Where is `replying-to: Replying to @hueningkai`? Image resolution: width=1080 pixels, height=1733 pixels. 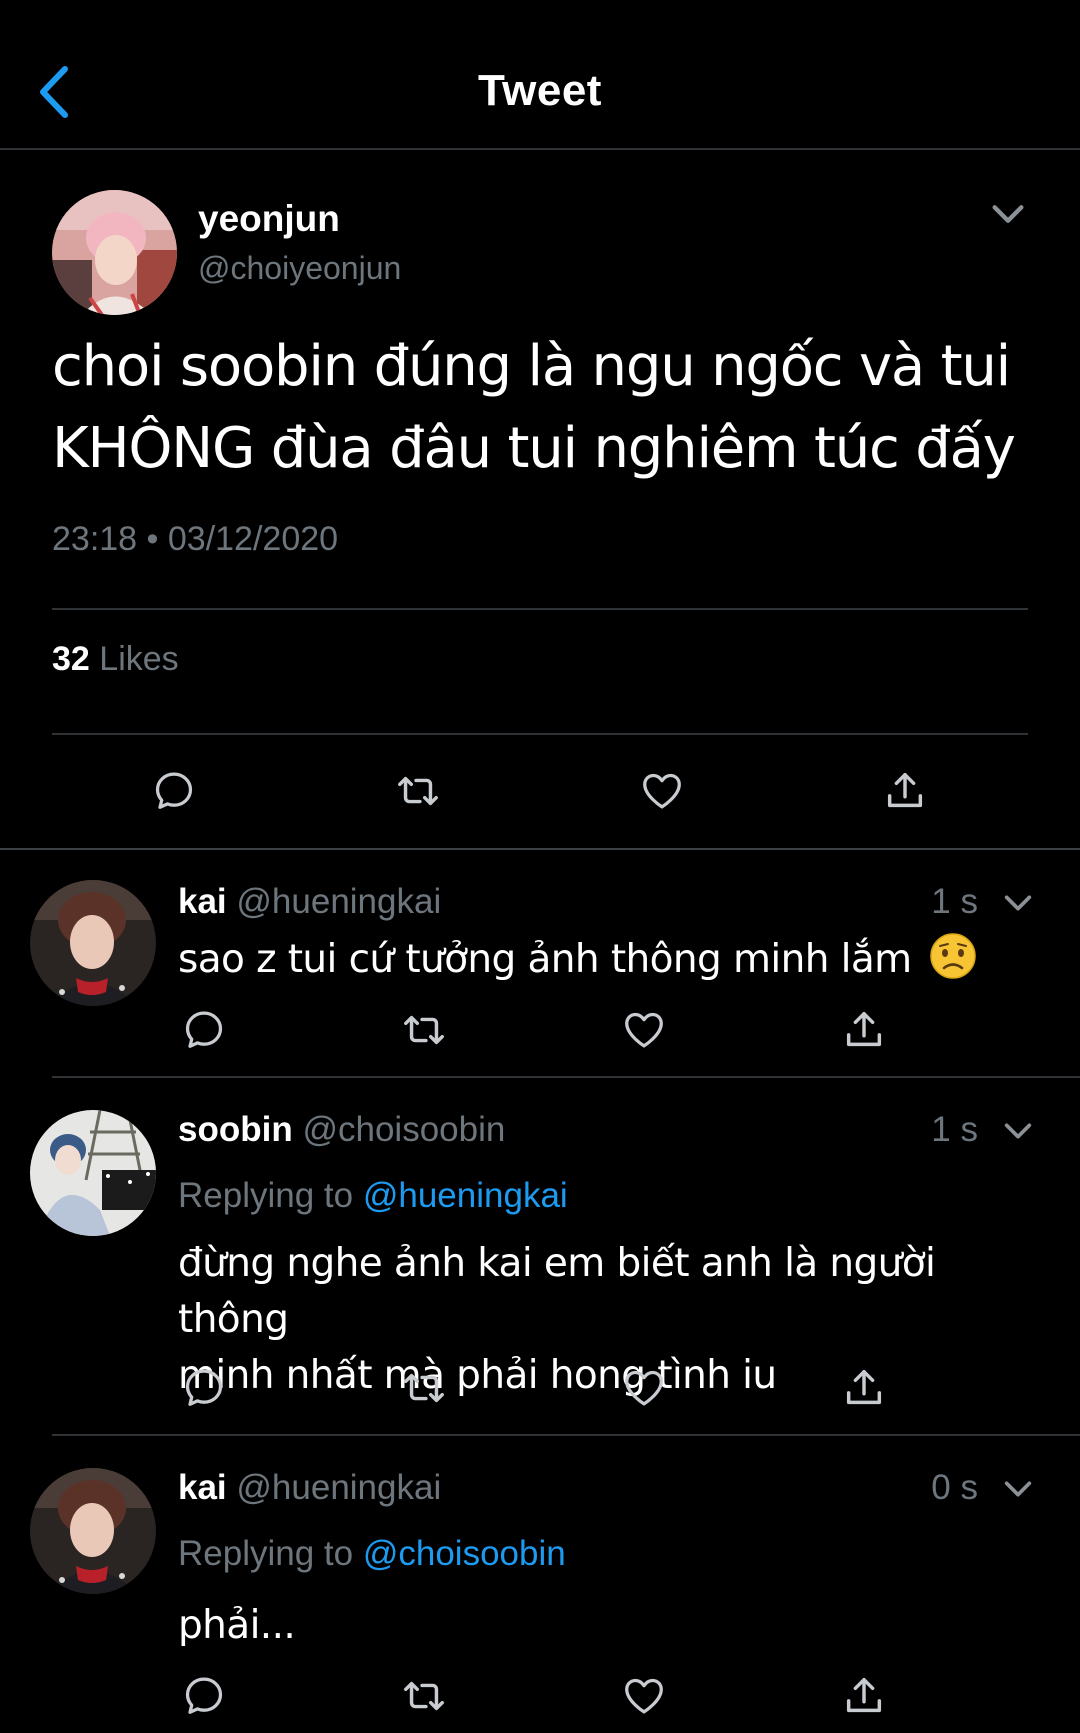
replying-to: Replying to @hueningkai is located at coordinates (373, 1196).